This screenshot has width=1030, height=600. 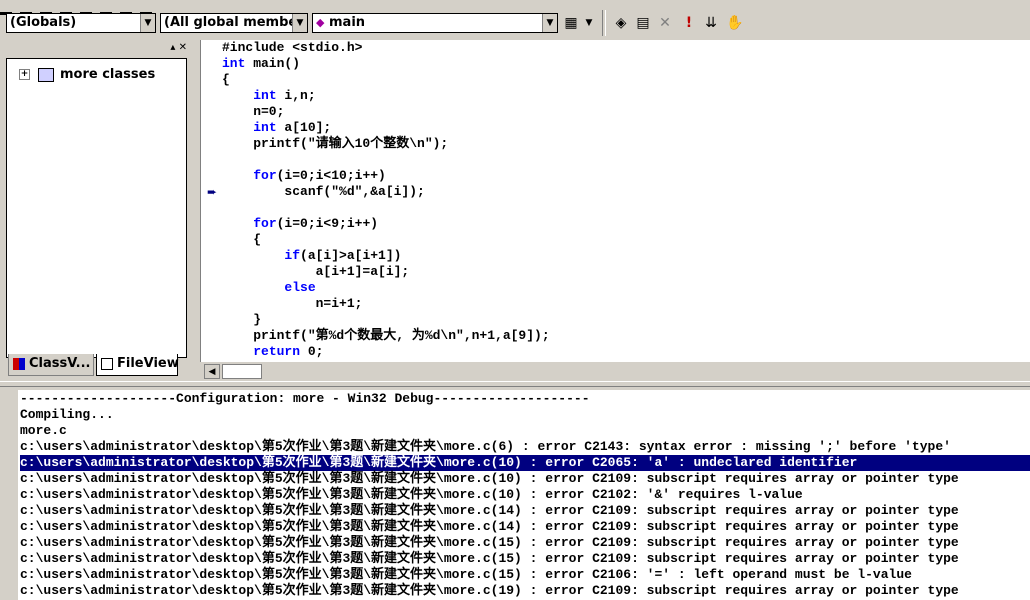 What do you see at coordinates (212, 371) in the screenshot?
I see `scroll-left-icon: ◀` at bounding box center [212, 371].